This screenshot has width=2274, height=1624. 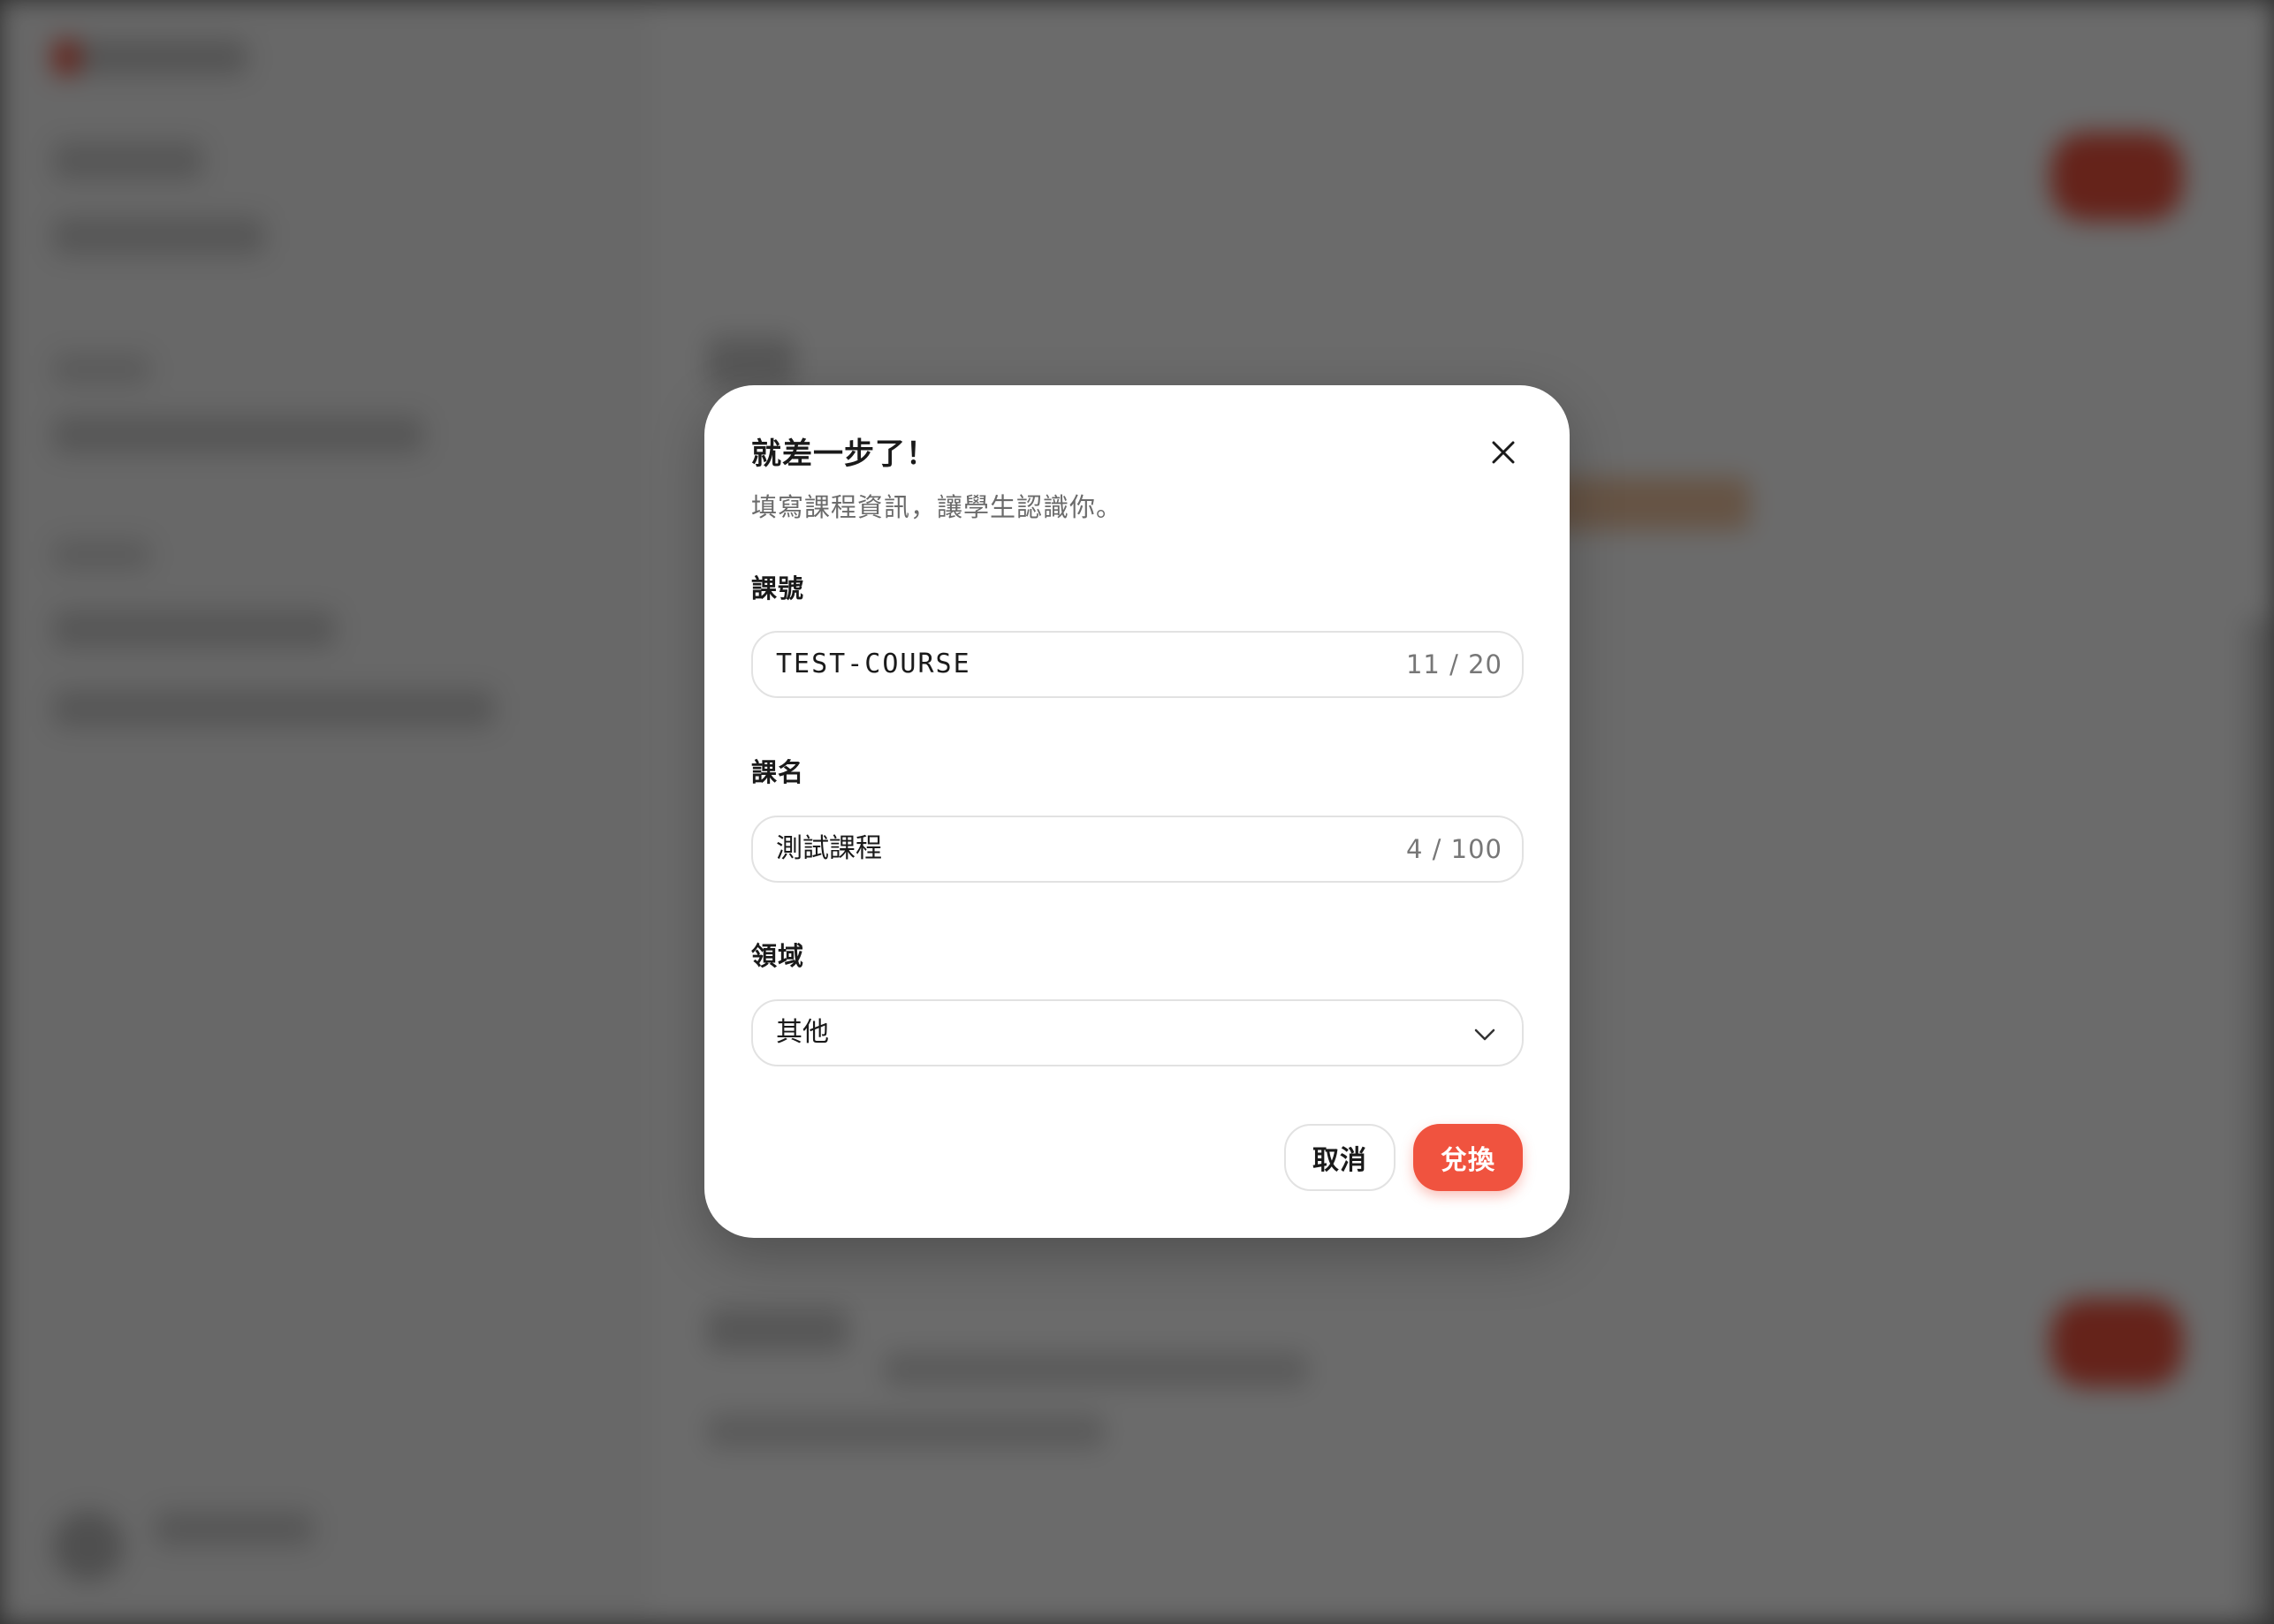 I want to click on course-code-input: TEST-COURSE 11 / 20, so click(x=1138, y=664).